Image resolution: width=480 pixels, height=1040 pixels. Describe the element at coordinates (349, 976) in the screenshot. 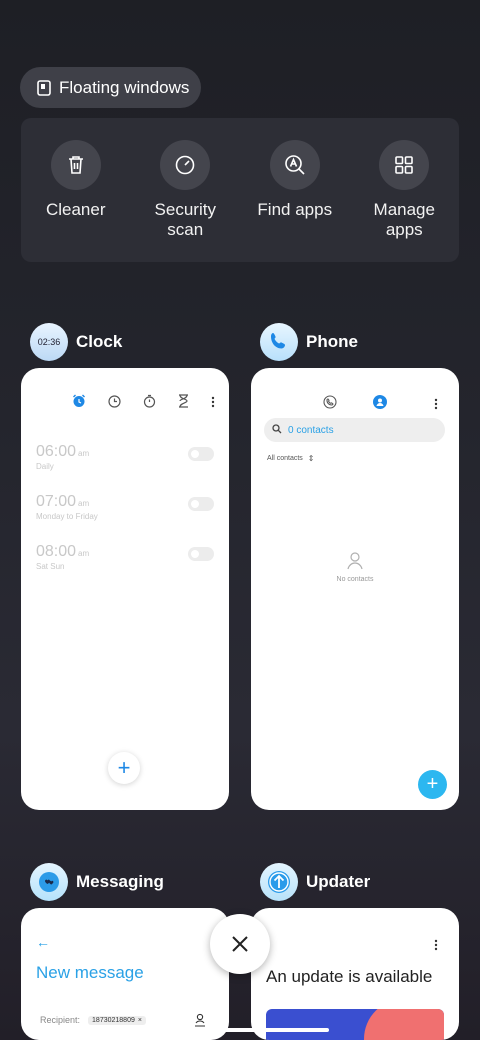

I see `update-available-title: An update is available` at that location.